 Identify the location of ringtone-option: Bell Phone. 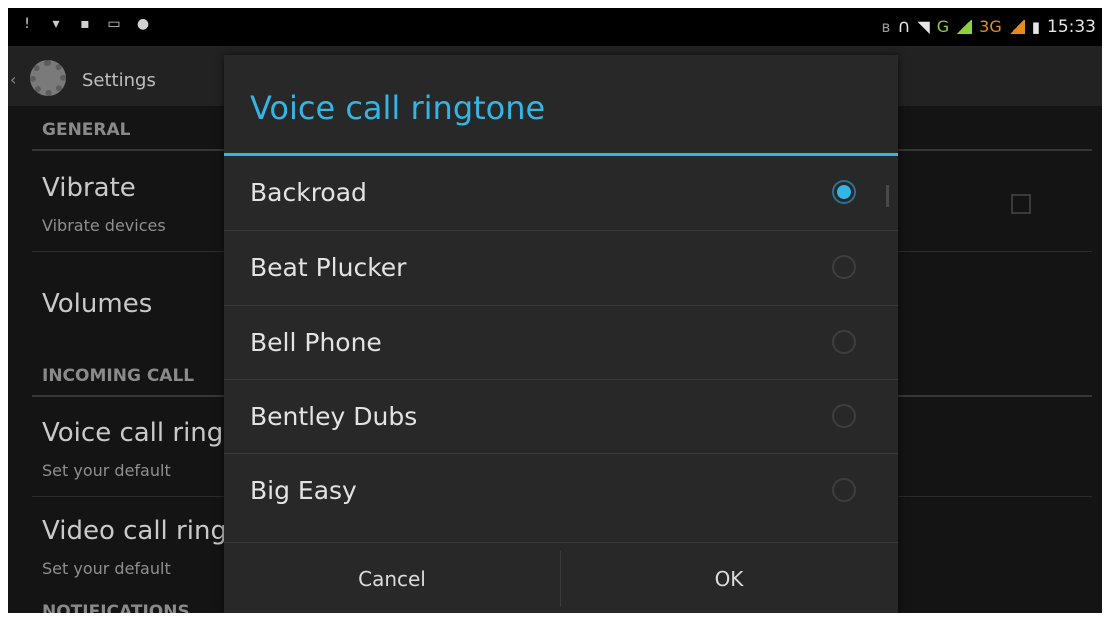
(561, 343).